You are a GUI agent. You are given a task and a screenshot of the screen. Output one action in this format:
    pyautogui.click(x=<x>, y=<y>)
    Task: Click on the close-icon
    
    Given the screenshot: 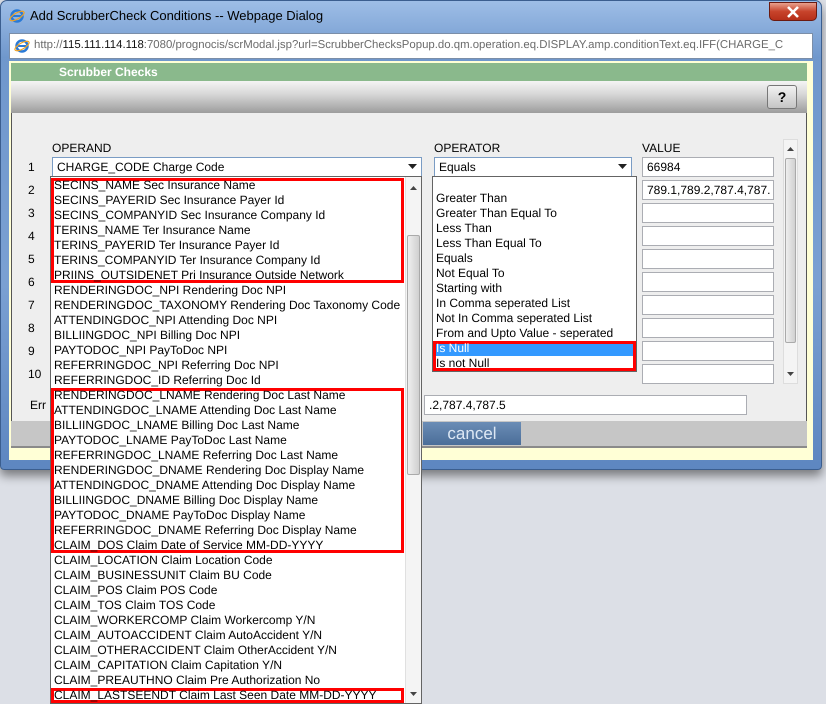 What is the action you would take?
    pyautogui.click(x=793, y=12)
    